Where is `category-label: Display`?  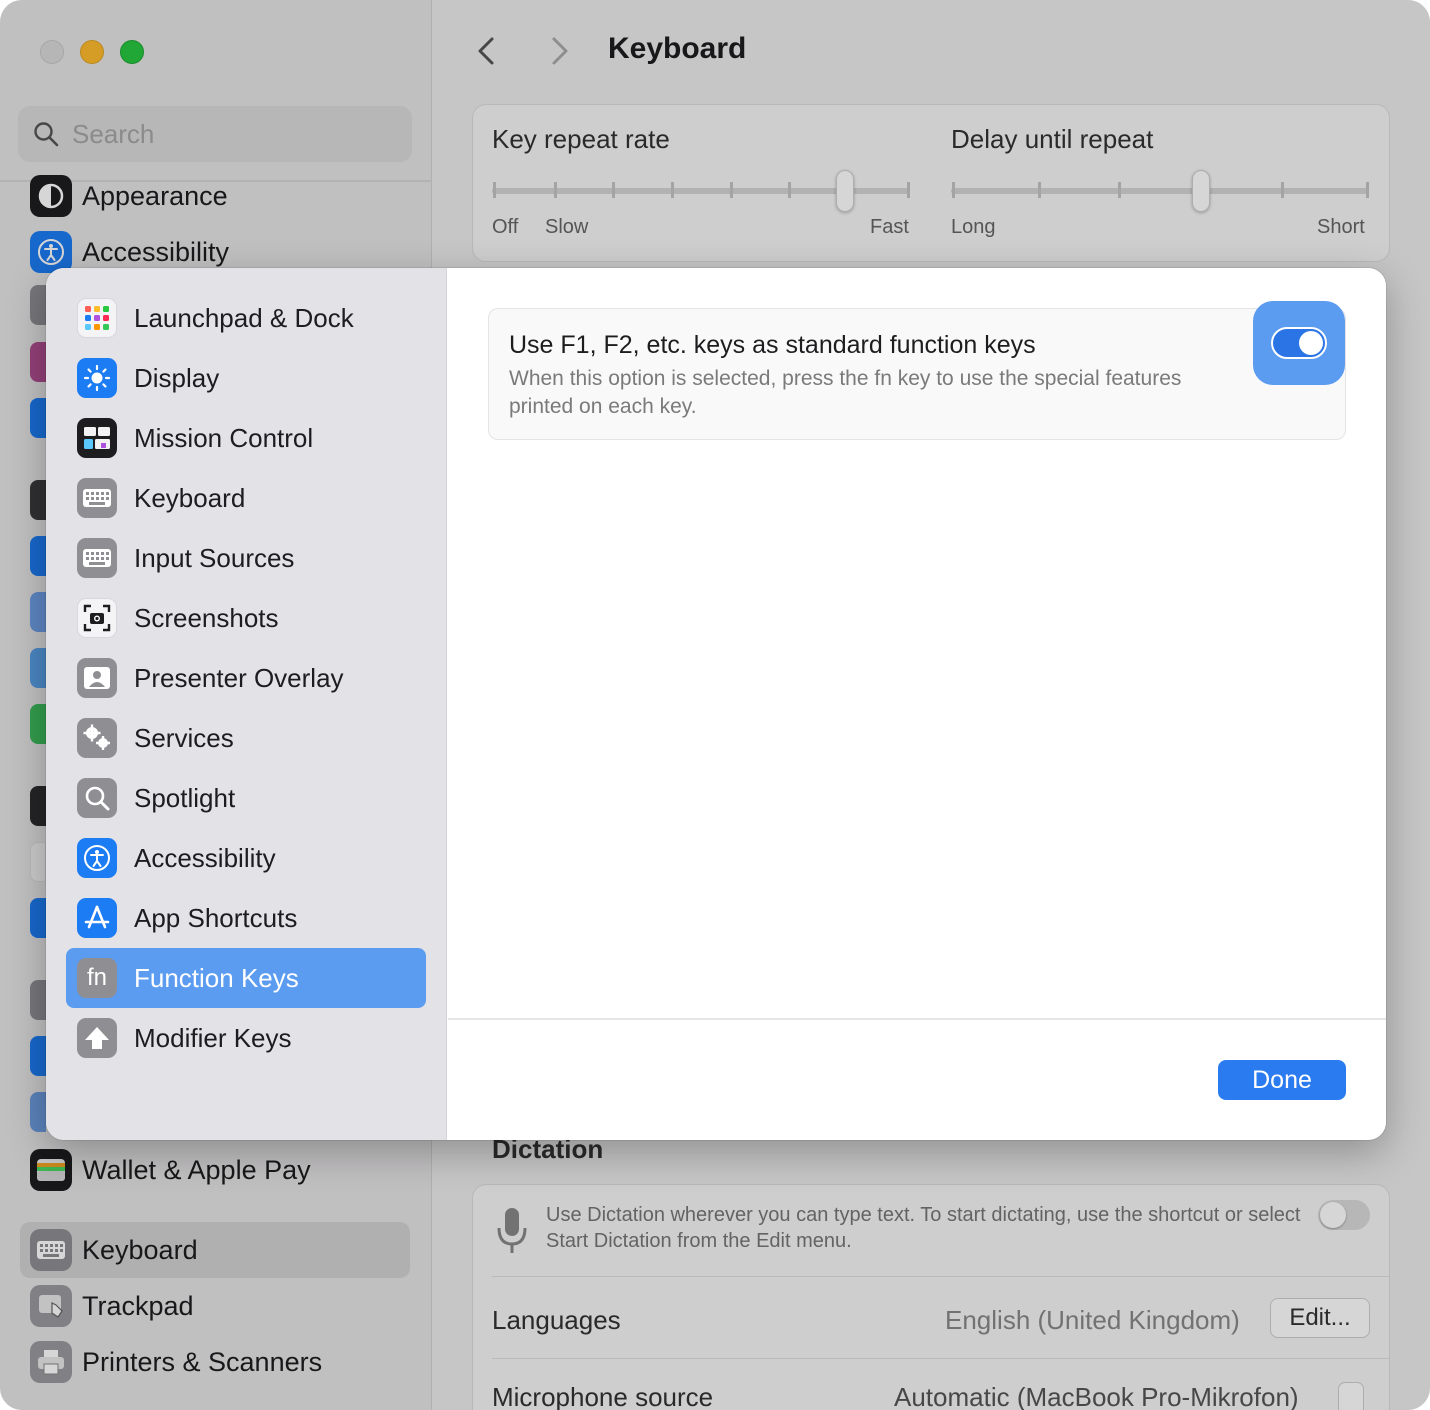
category-label: Display is located at coordinates (177, 377).